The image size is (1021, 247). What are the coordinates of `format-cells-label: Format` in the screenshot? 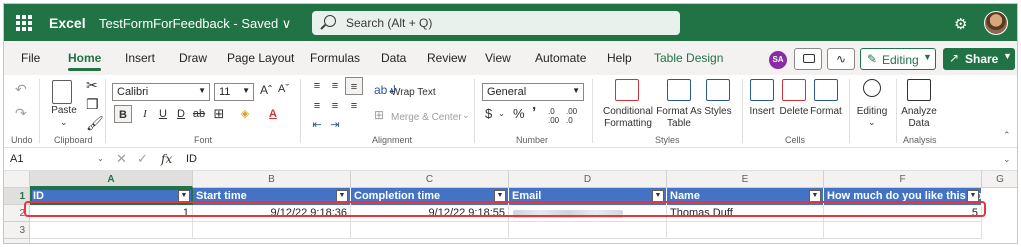 It's located at (826, 112).